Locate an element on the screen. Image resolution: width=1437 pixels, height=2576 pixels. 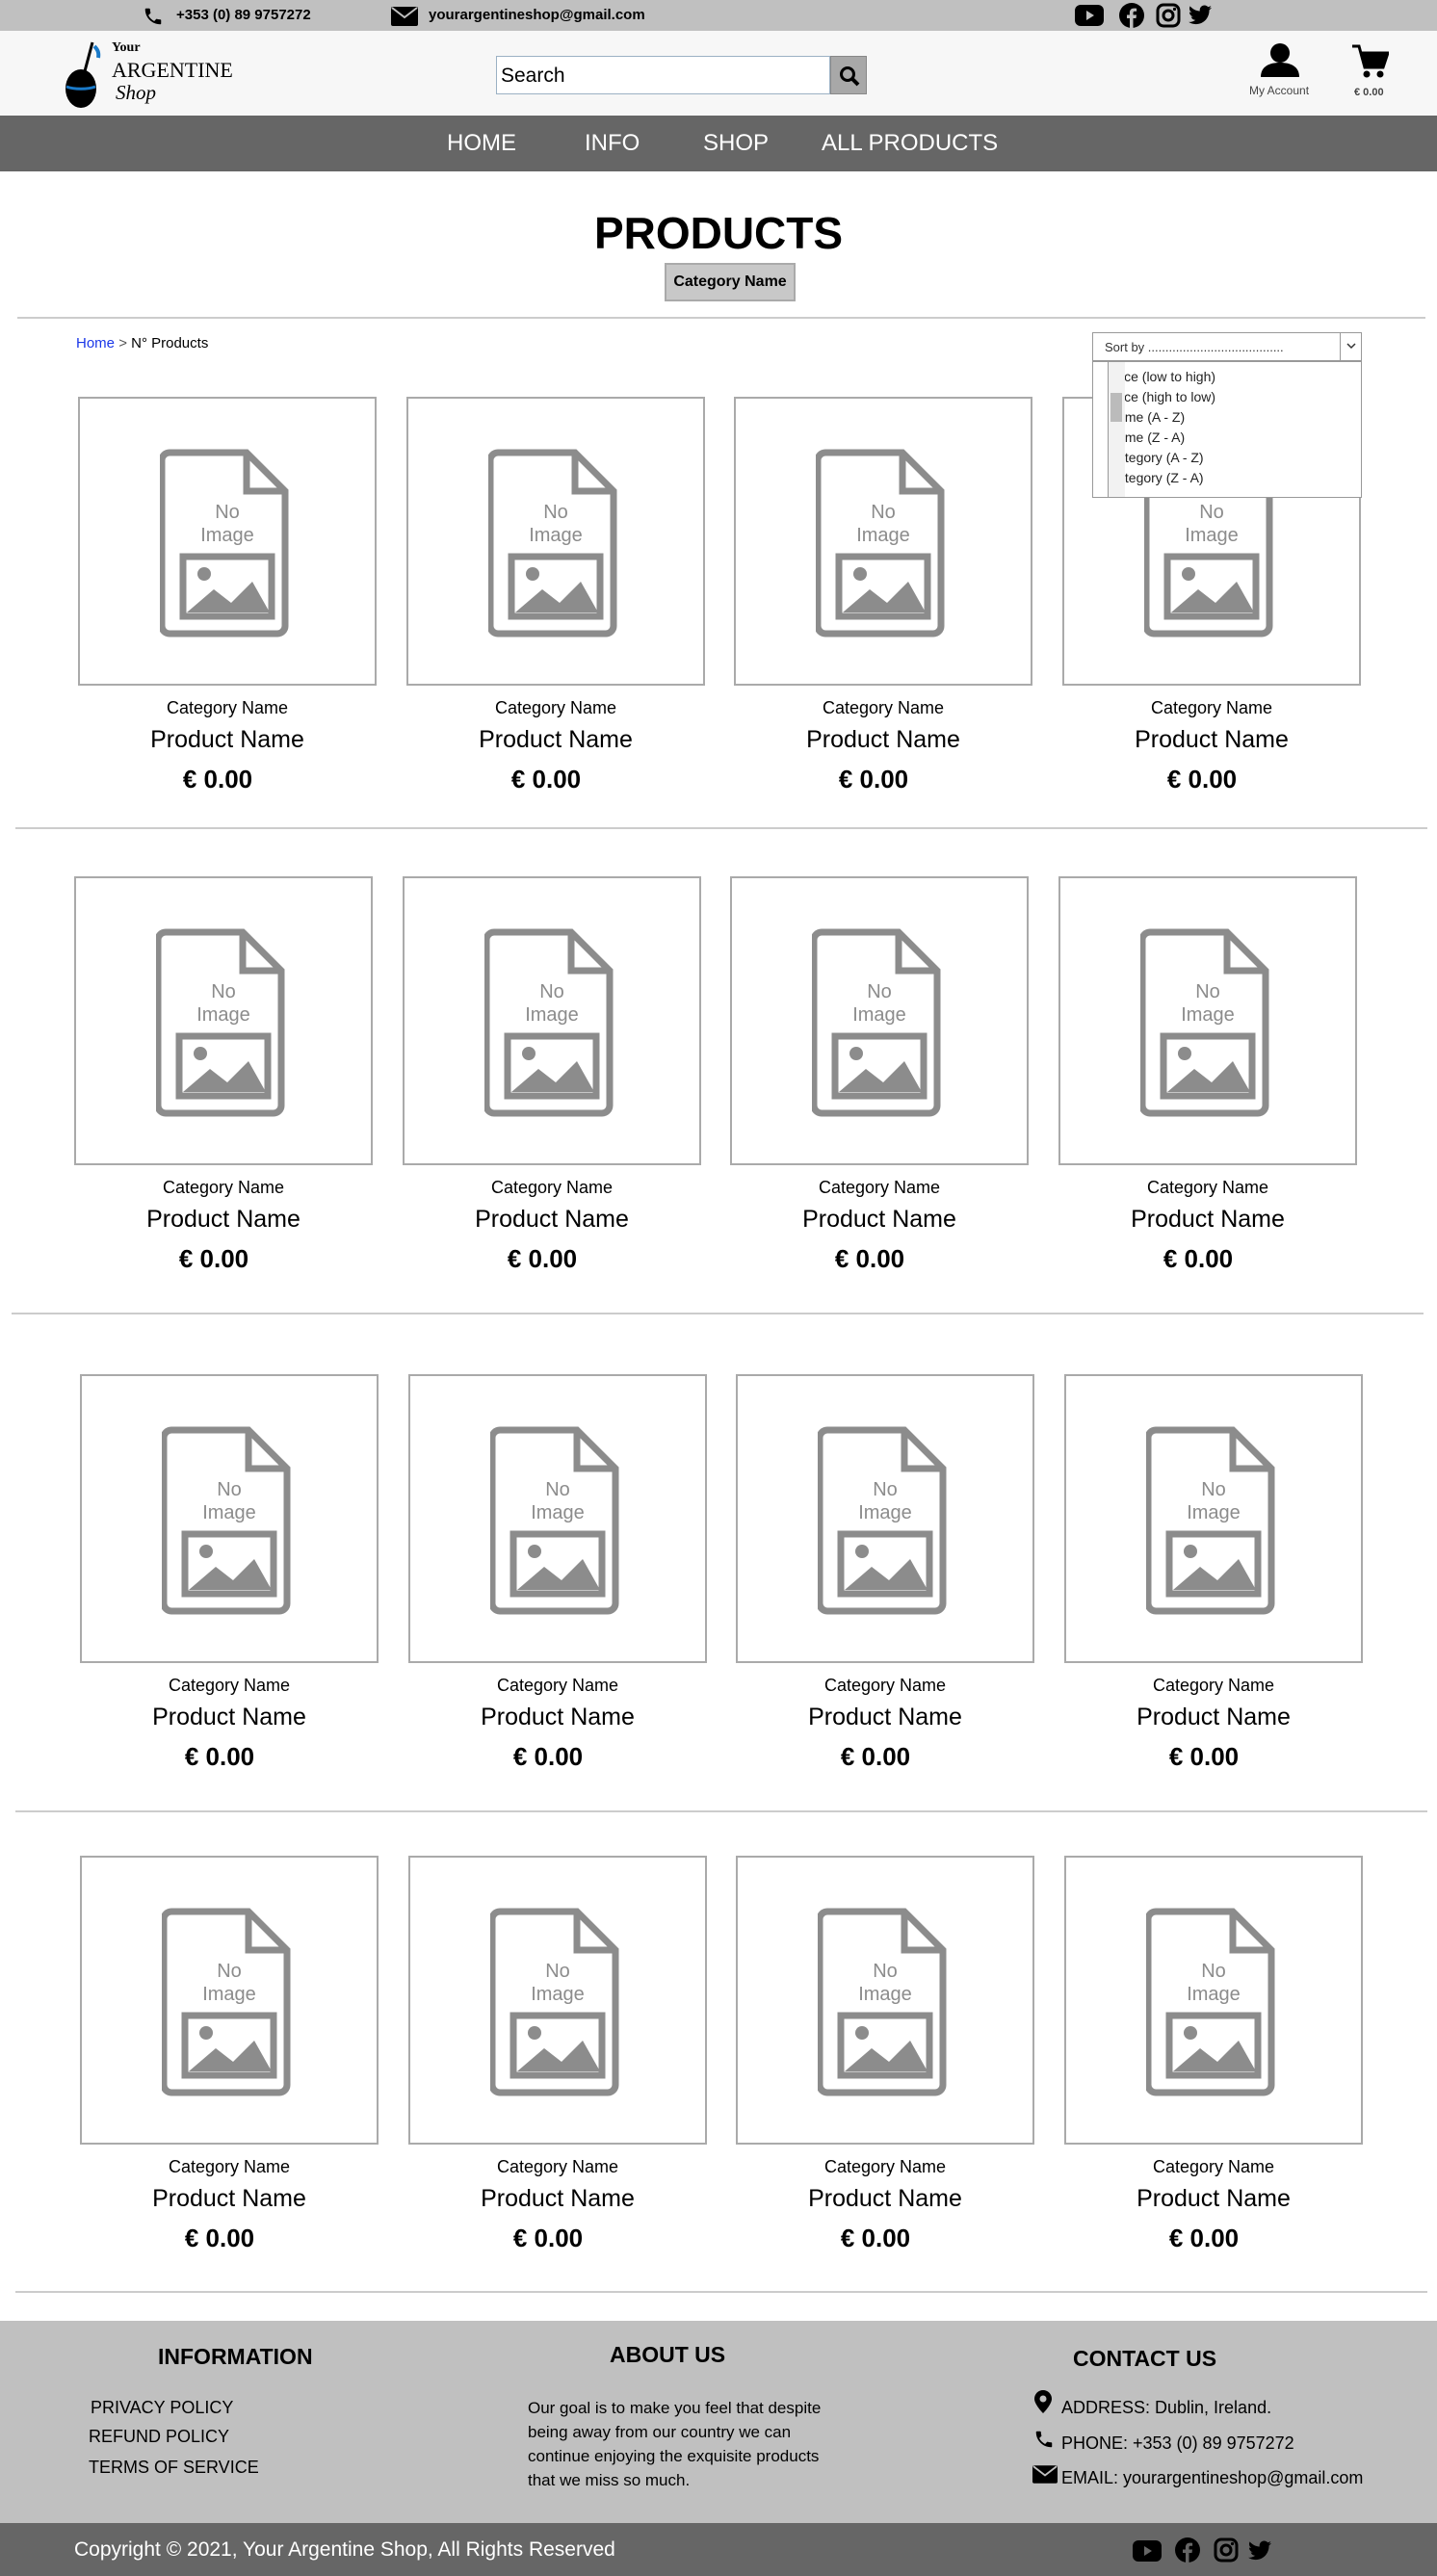
phone-icon is located at coordinates (153, 16).